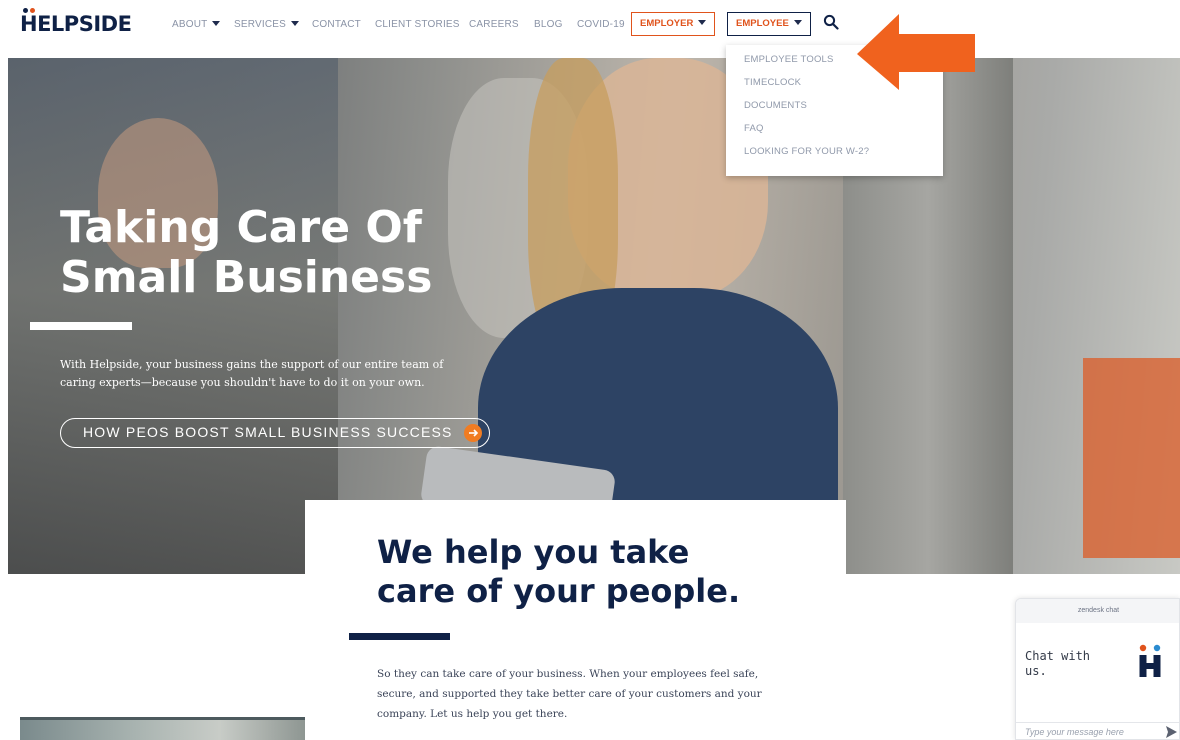  I want to click on nav-careers-label: CAREERS, so click(494, 24).